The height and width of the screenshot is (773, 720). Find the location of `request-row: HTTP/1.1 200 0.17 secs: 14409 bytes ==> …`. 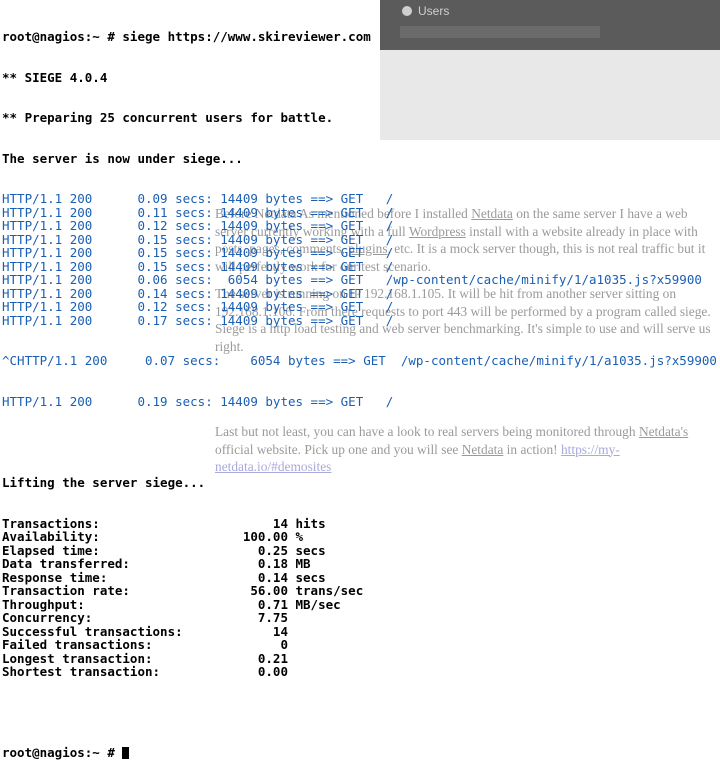

request-row: HTTP/1.1 200 0.17 secs: 14409 bytes ==> … is located at coordinates (198, 320).